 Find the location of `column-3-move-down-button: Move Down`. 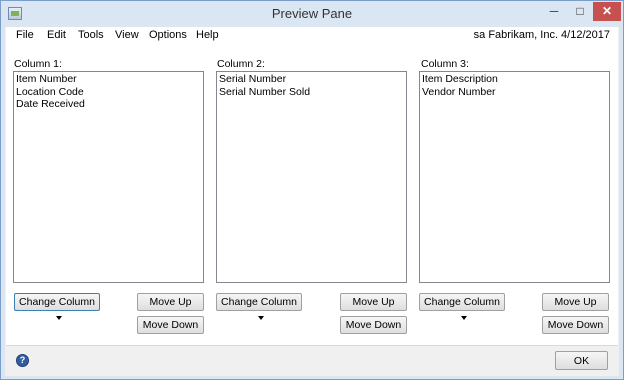

column-3-move-down-button: Move Down is located at coordinates (575, 325).